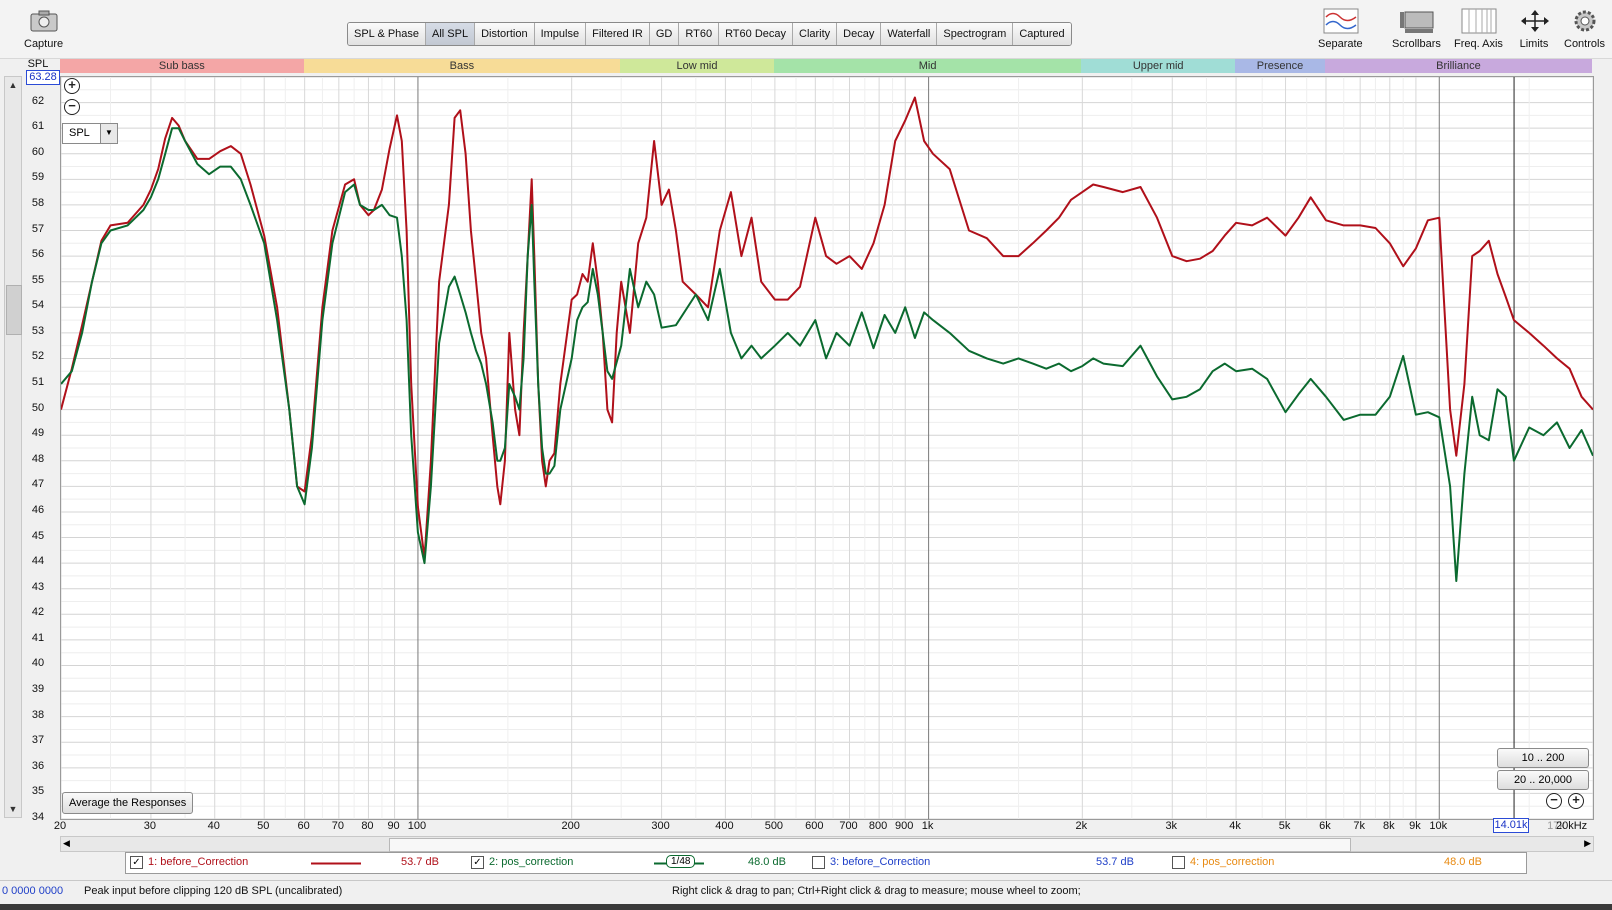  I want to click on band-bass: Bass, so click(462, 66).